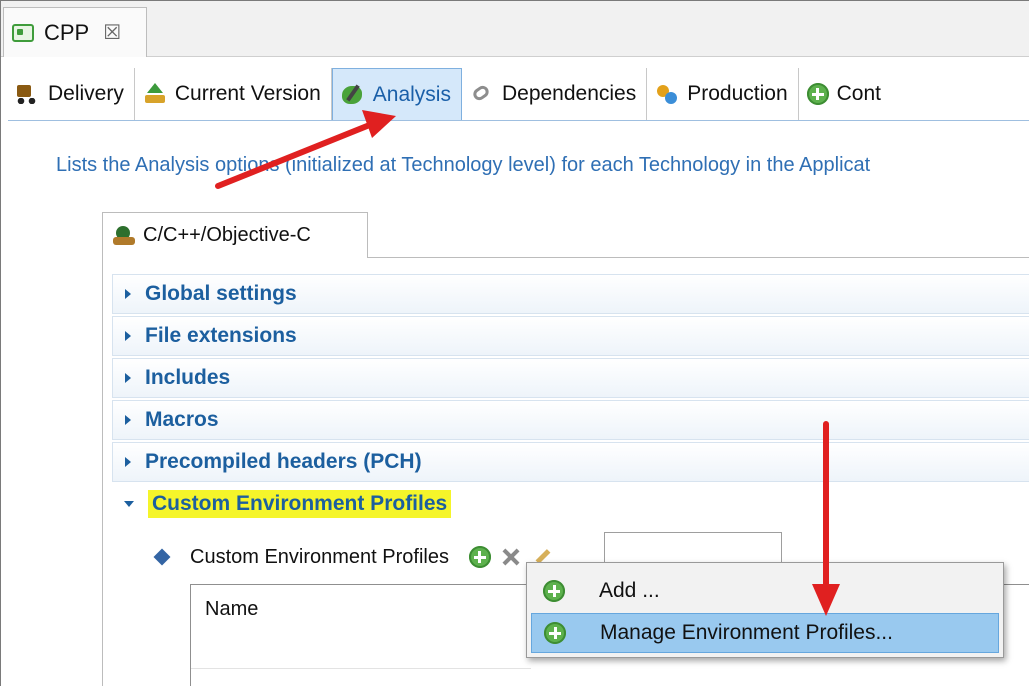  Describe the element at coordinates (515, 29) in the screenshot. I see `editor-tab-strip: CPP ☒` at that location.